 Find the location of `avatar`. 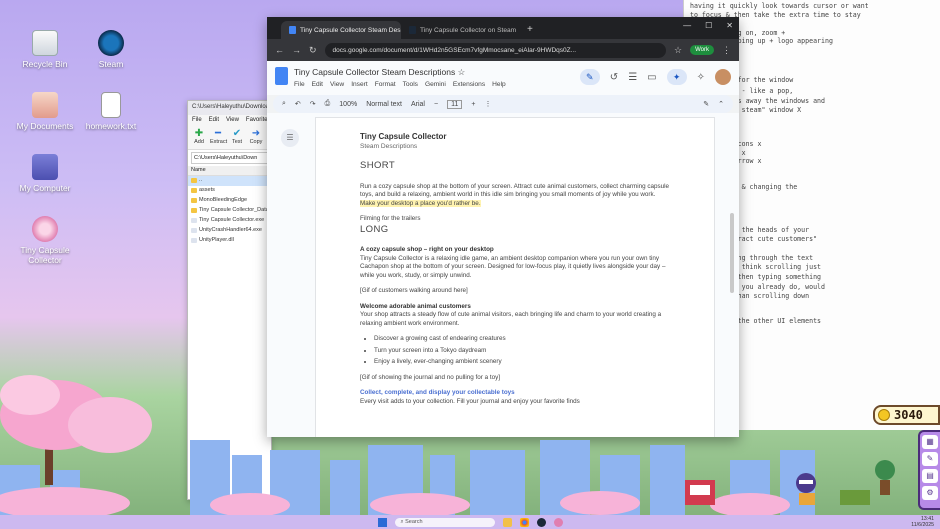

avatar is located at coordinates (723, 77).